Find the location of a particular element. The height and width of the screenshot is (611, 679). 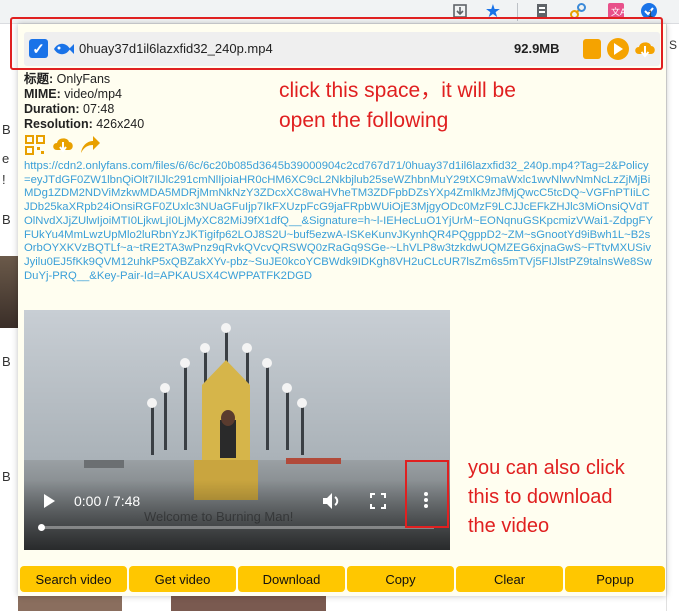

video-progress-bar is located at coordinates (236, 527).